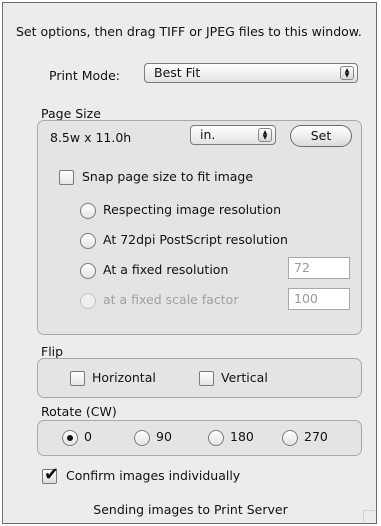 This screenshot has width=381, height=526. What do you see at coordinates (71, 113) in the screenshot?
I see `page-size-label: Page Size` at bounding box center [71, 113].